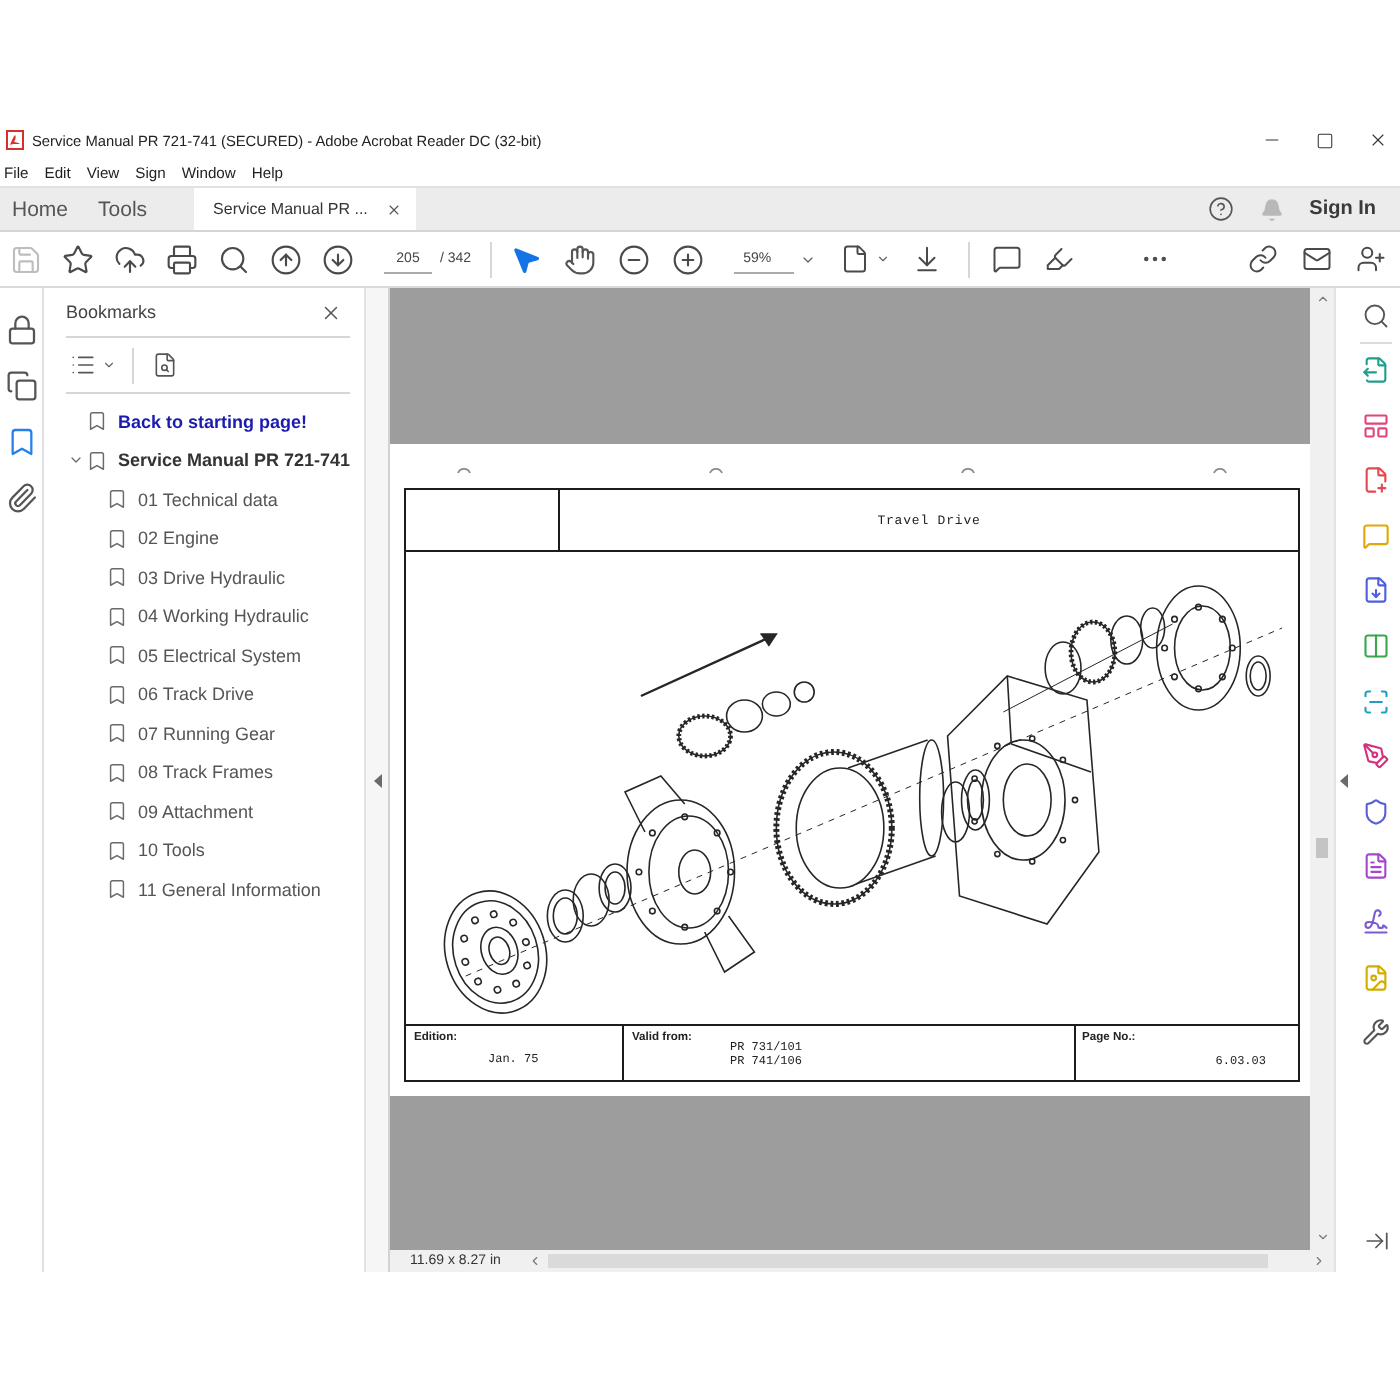  I want to click on pages-icon, so click(21, 386).